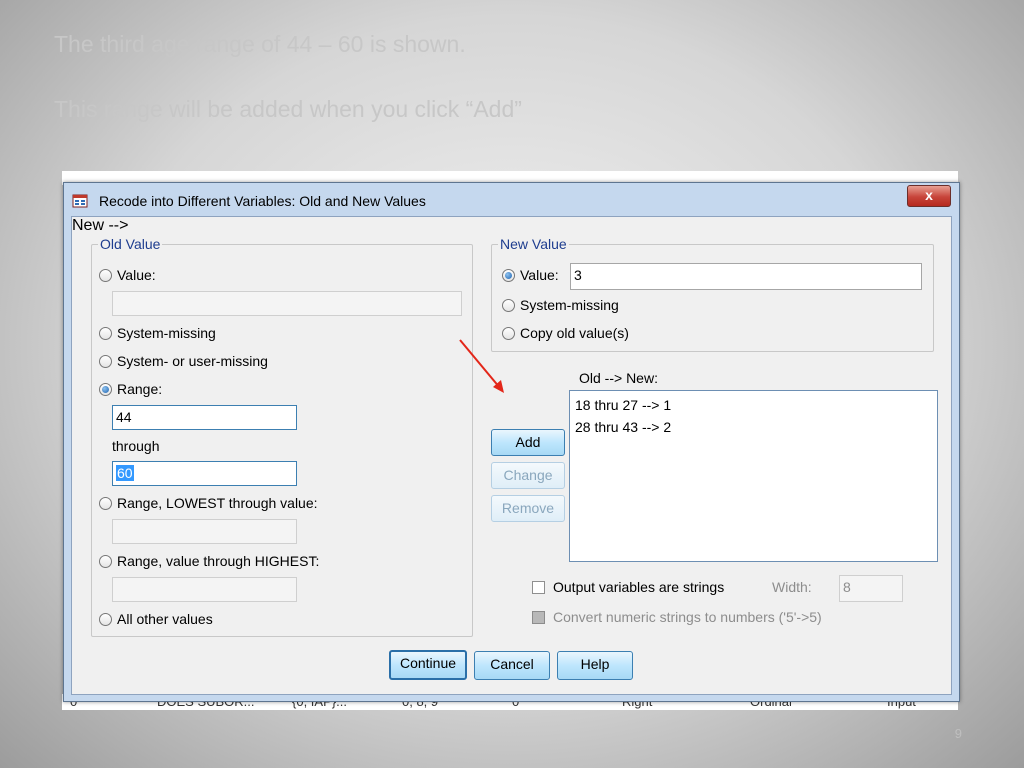 This screenshot has width=1024, height=768. I want to click on list-item: 18 thru 27 --> 1, so click(623, 405).